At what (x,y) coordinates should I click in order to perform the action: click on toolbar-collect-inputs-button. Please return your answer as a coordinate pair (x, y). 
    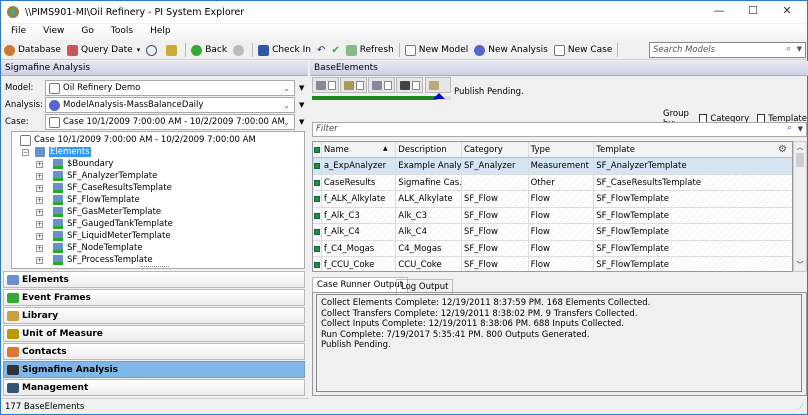
    Looking at the image, I should click on (381, 85).